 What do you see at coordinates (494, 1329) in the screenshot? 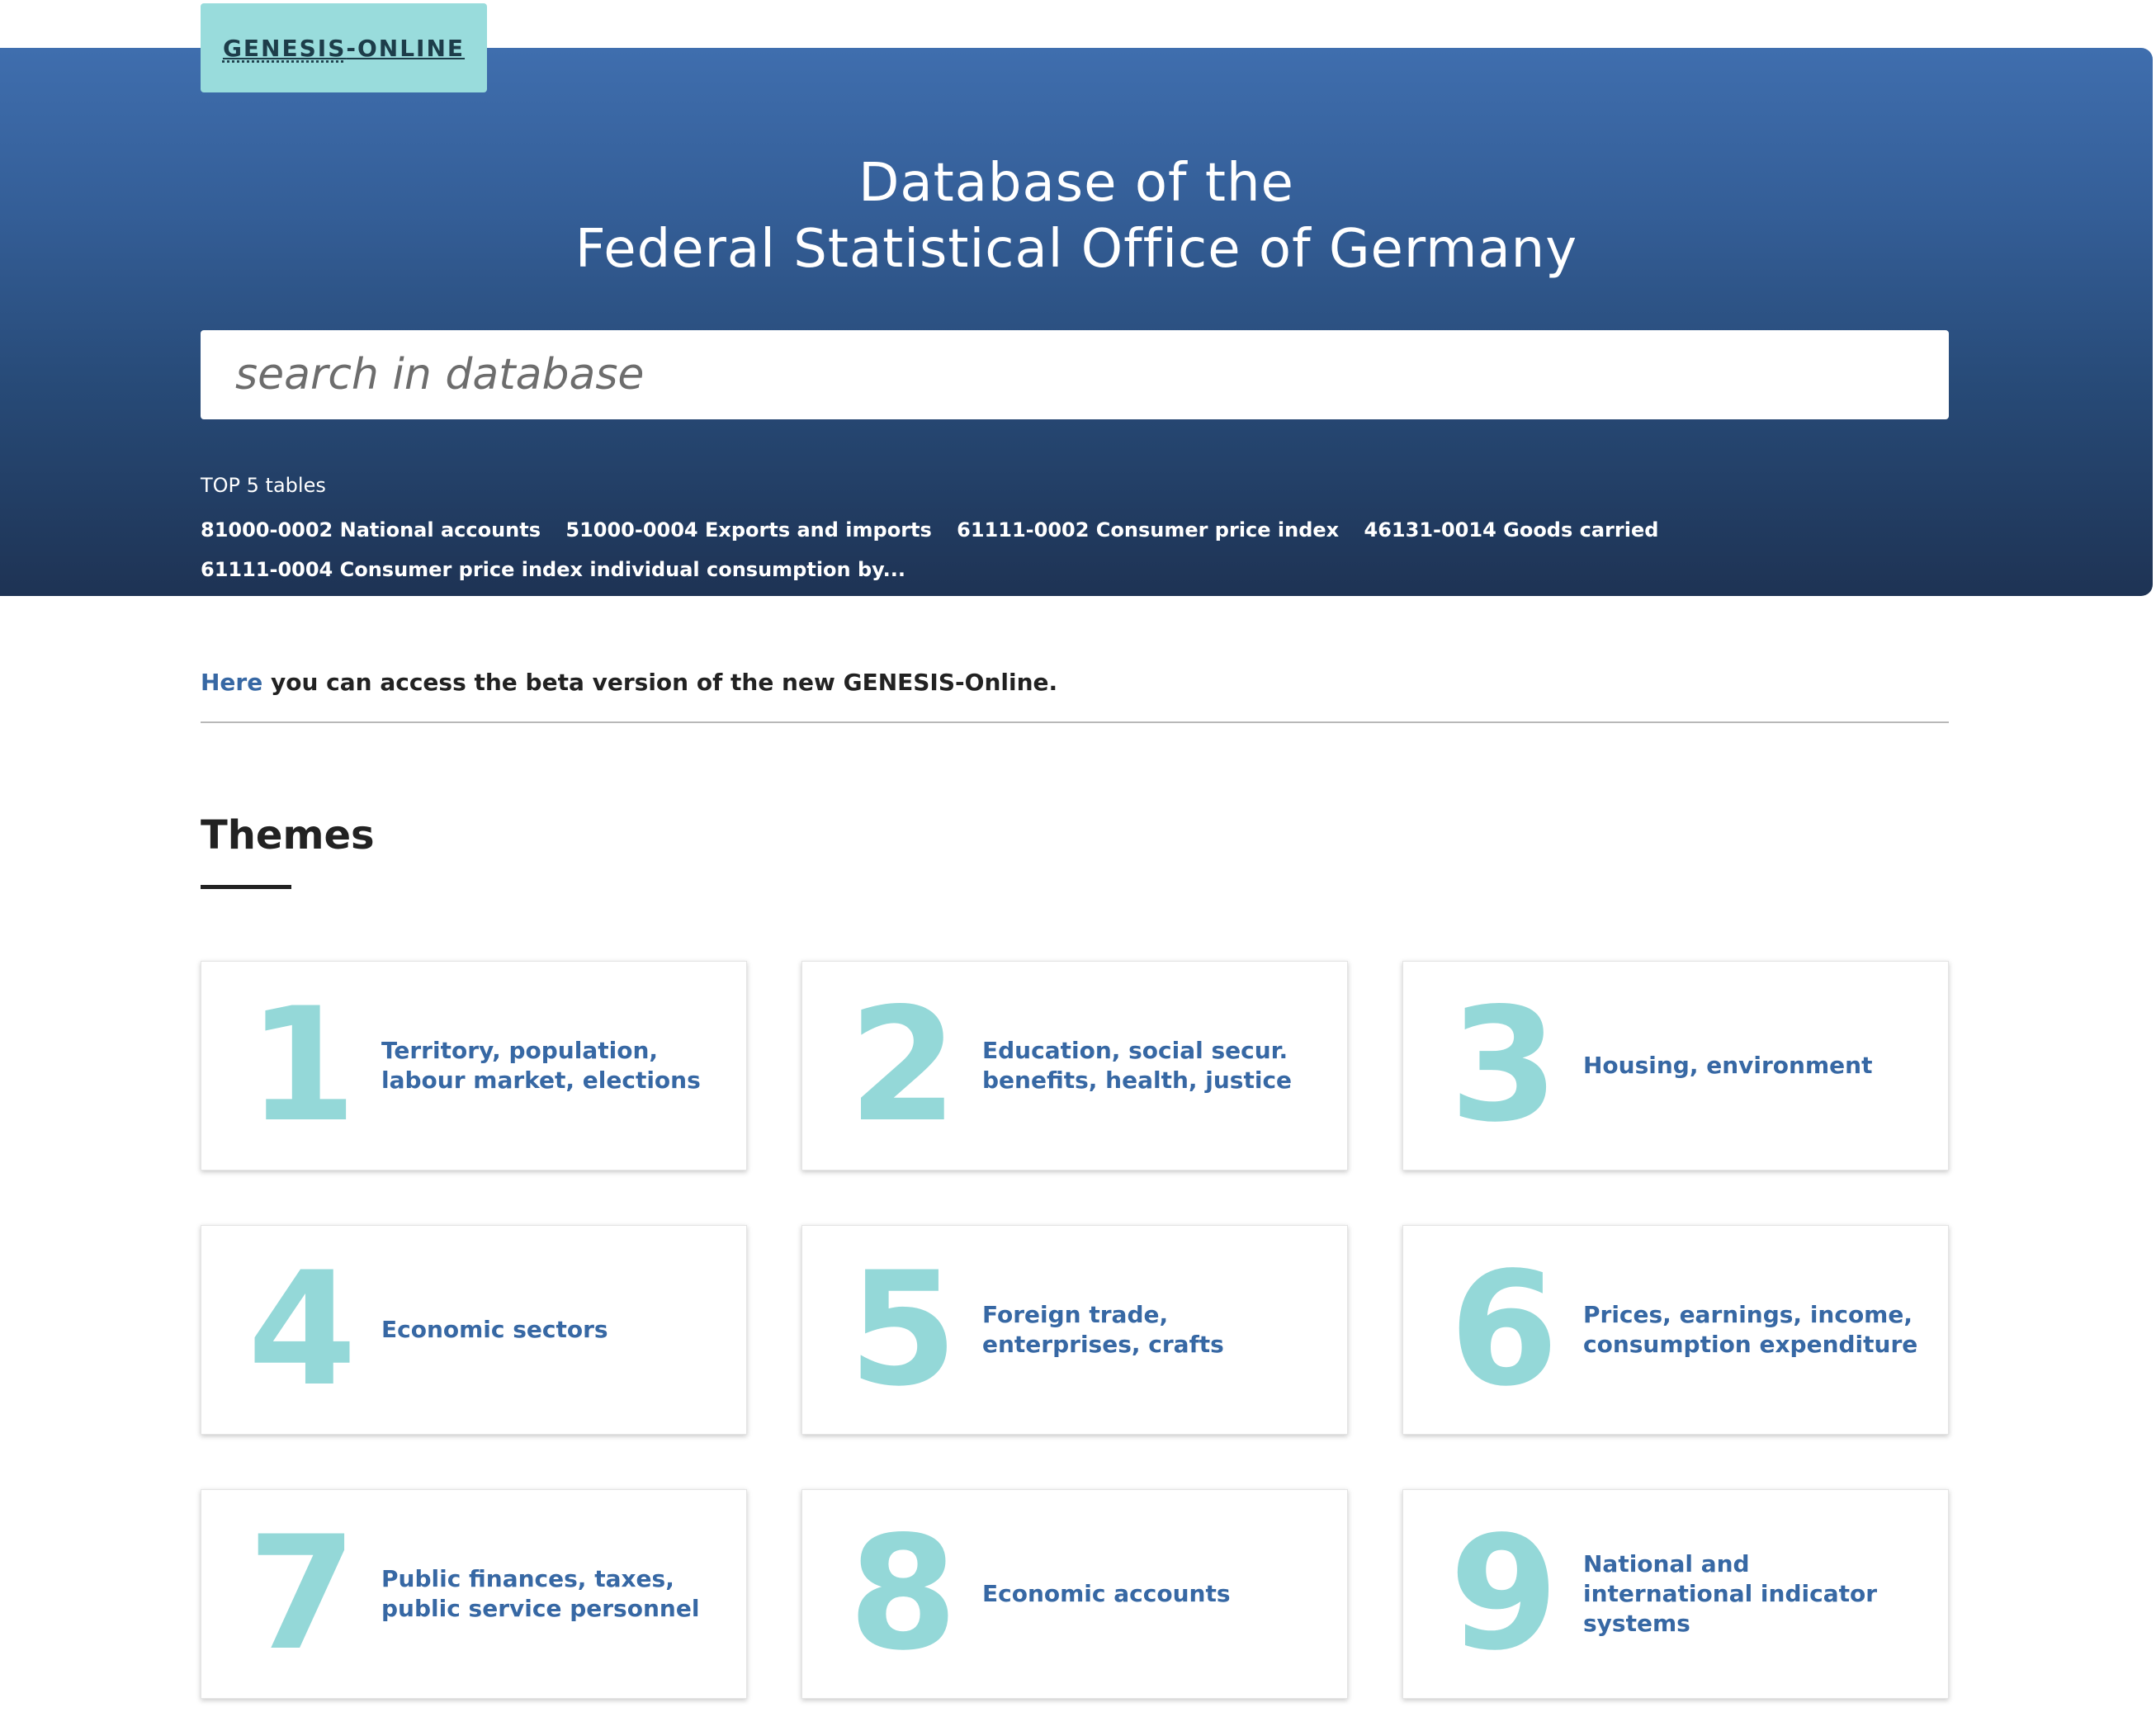
I see `theme-label: Economic sectors` at bounding box center [494, 1329].